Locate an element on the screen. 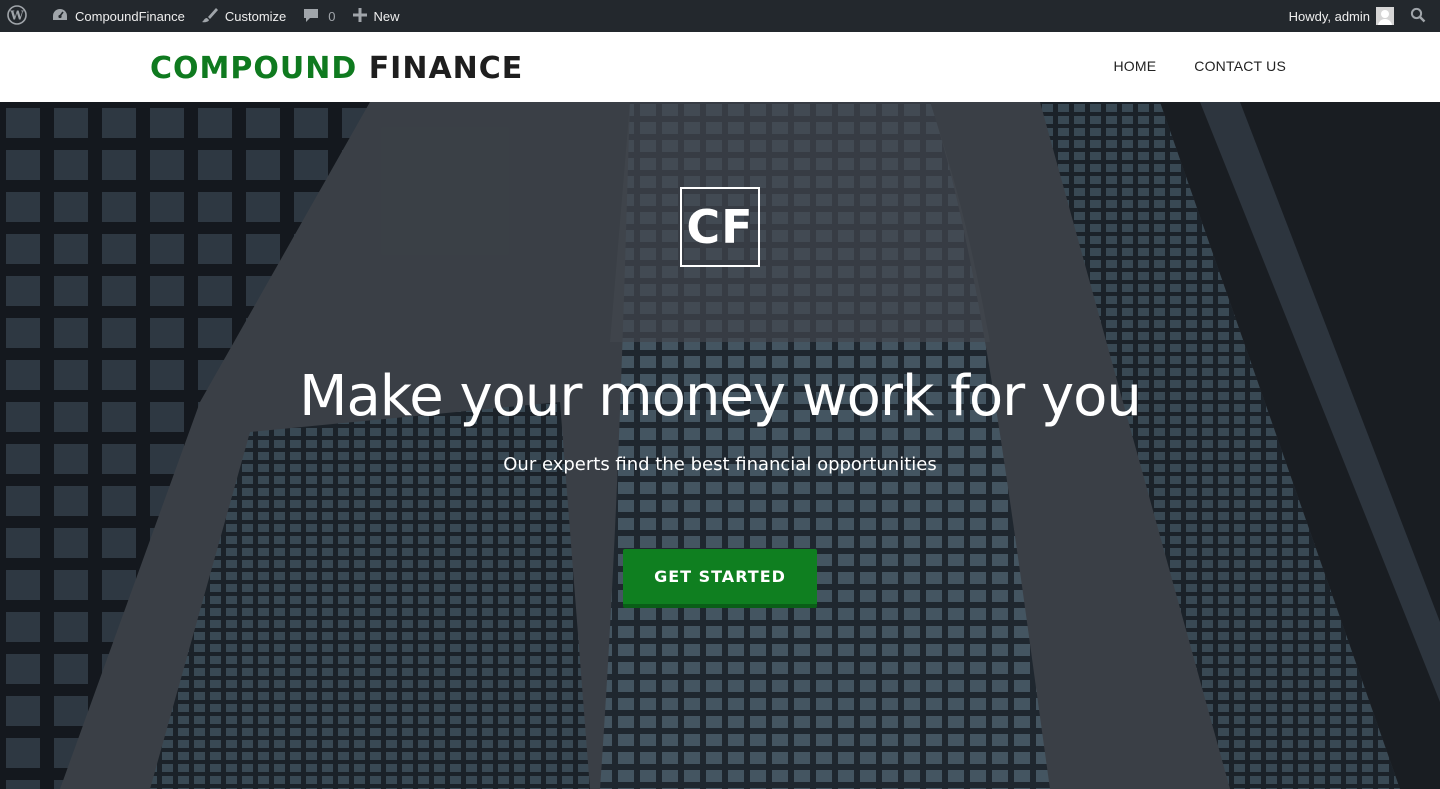 The width and height of the screenshot is (1440, 789). new-content-link: New is located at coordinates (376, 16).